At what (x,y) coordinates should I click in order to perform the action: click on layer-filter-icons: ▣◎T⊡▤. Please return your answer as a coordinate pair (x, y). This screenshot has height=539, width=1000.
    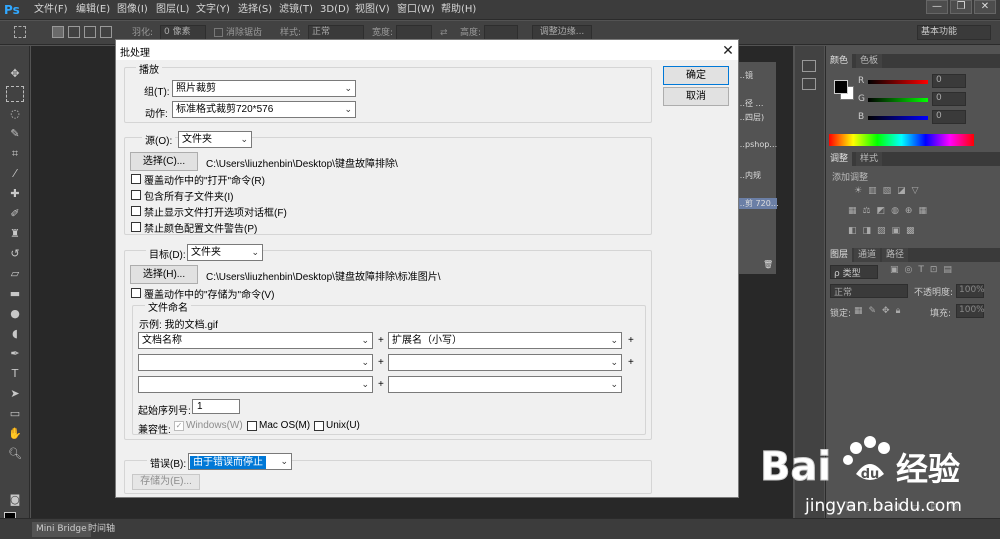
    Looking at the image, I should click on (924, 270).